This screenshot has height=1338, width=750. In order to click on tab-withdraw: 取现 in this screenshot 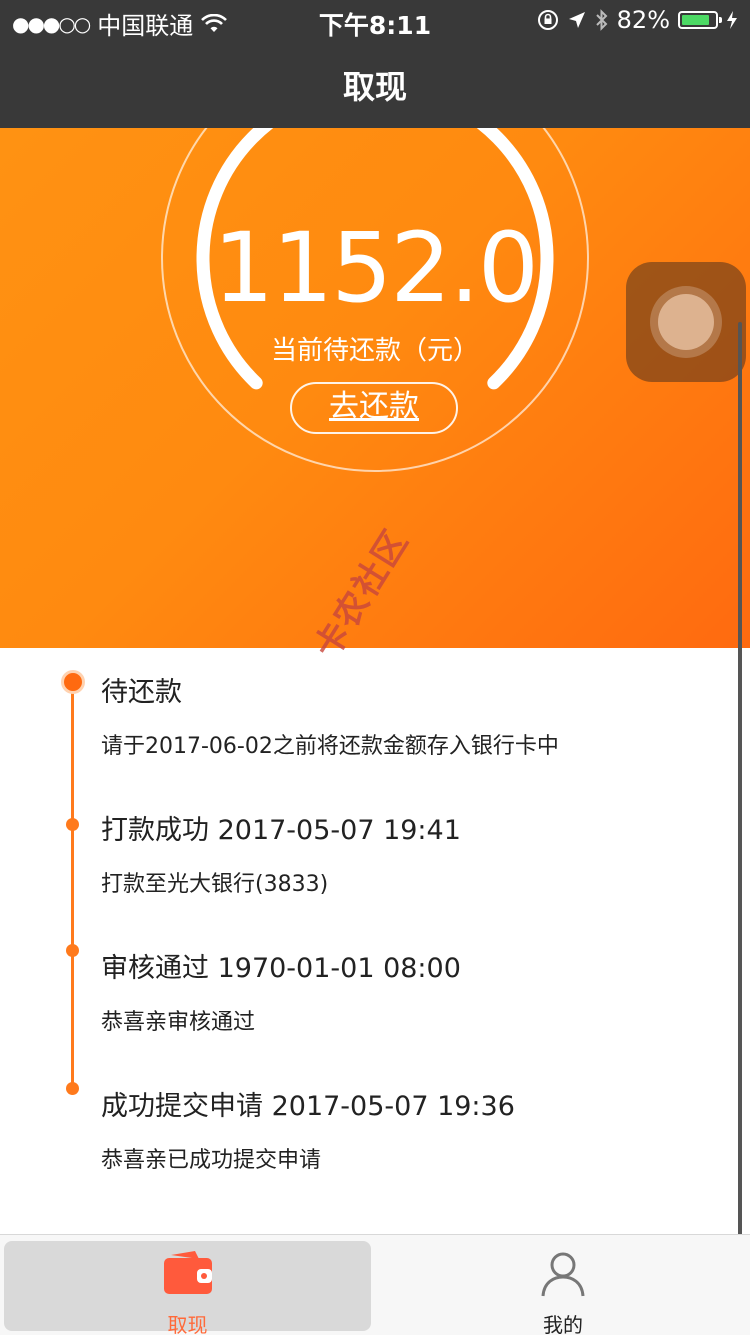, I will do `click(187, 1289)`.